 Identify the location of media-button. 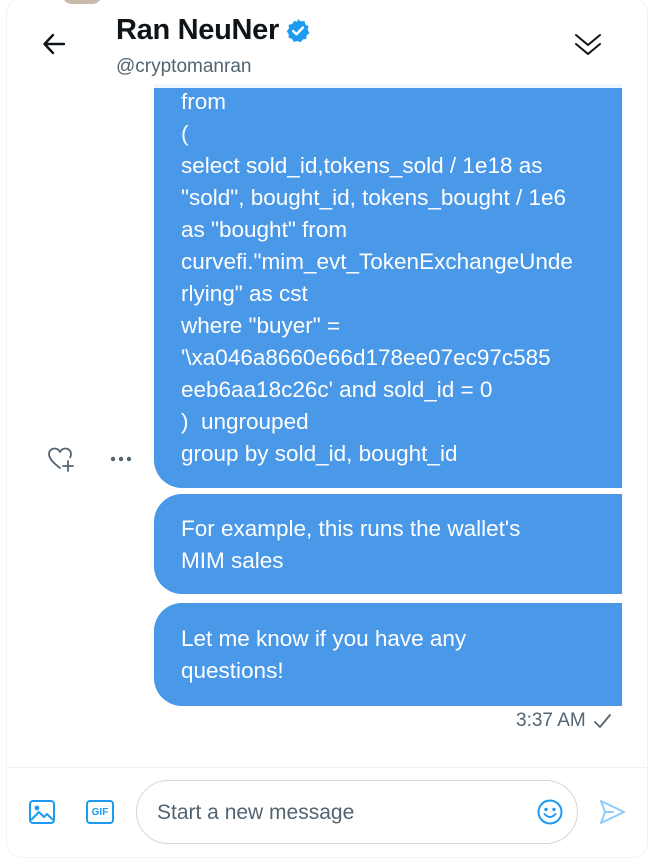
(42, 812).